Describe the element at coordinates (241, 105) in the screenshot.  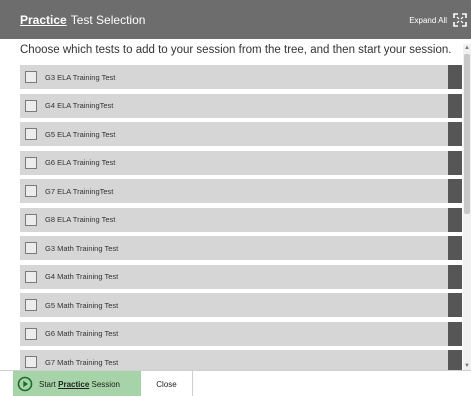
I see `test-row: G4 ELA TrainingTest` at that location.